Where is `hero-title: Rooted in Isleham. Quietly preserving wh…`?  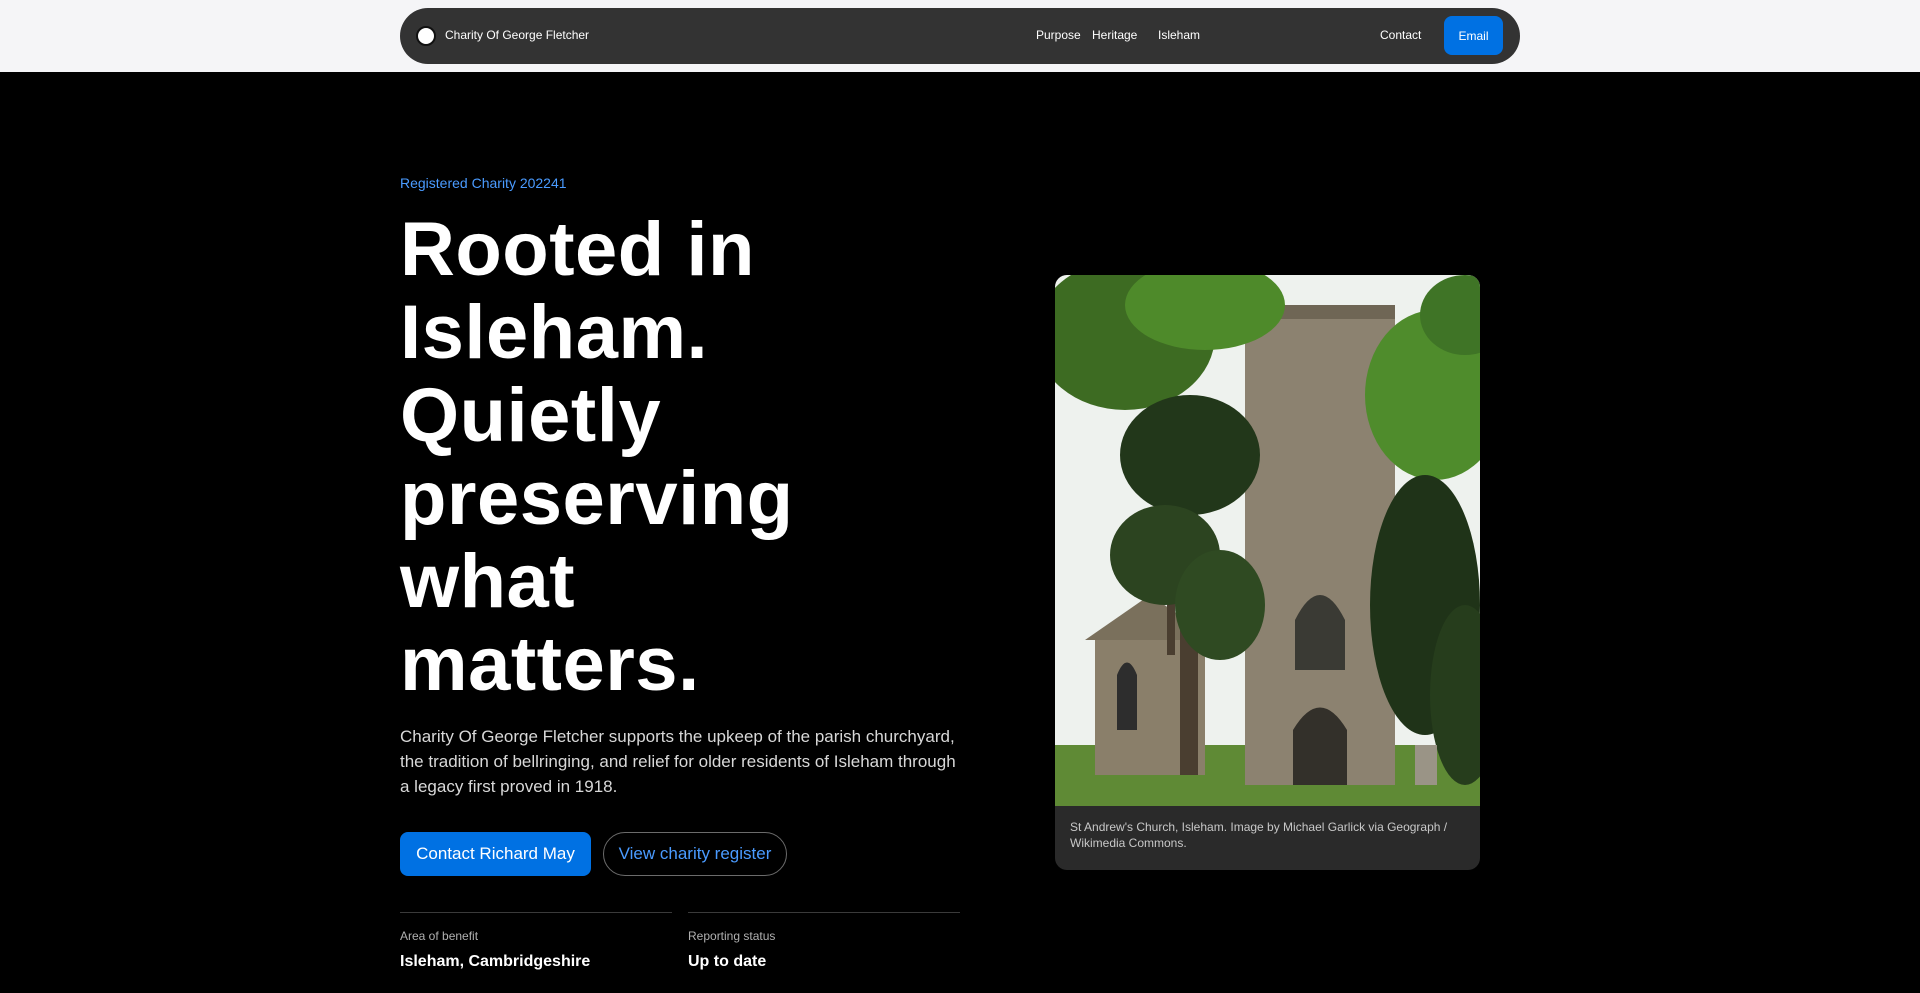 hero-title: Rooted in Isleham. Quietly preserving wh… is located at coordinates (680, 457).